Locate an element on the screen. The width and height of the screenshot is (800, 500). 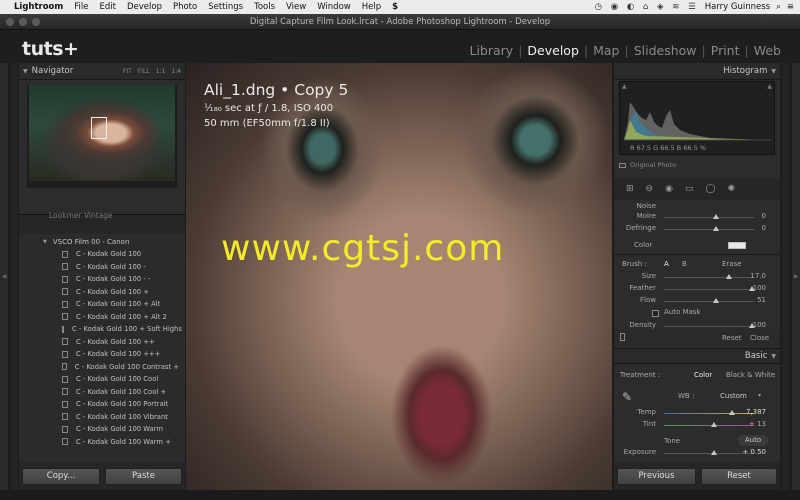
spot-removal-icon: ⊖ is located at coordinates (650, 189).